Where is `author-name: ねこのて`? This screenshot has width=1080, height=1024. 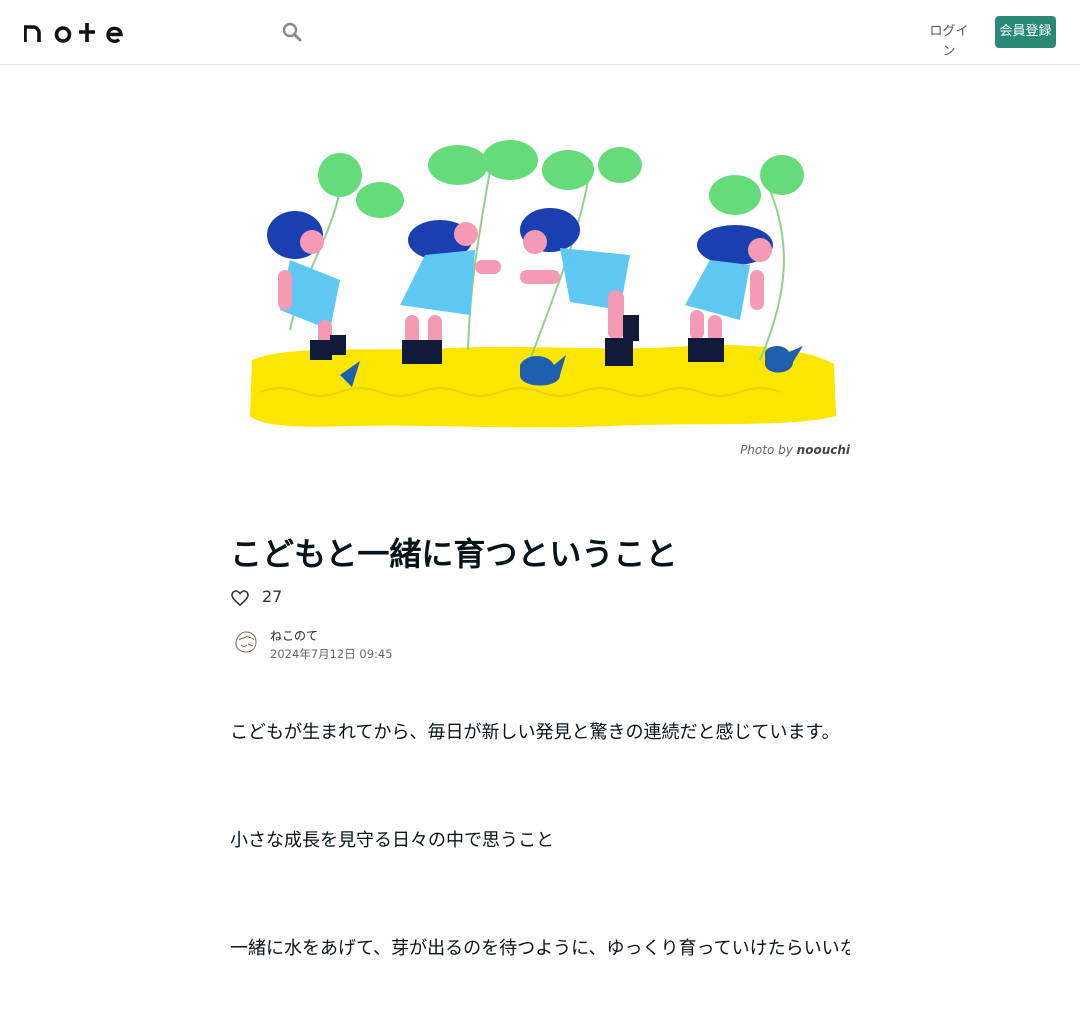 author-name: ねこのて is located at coordinates (294, 636).